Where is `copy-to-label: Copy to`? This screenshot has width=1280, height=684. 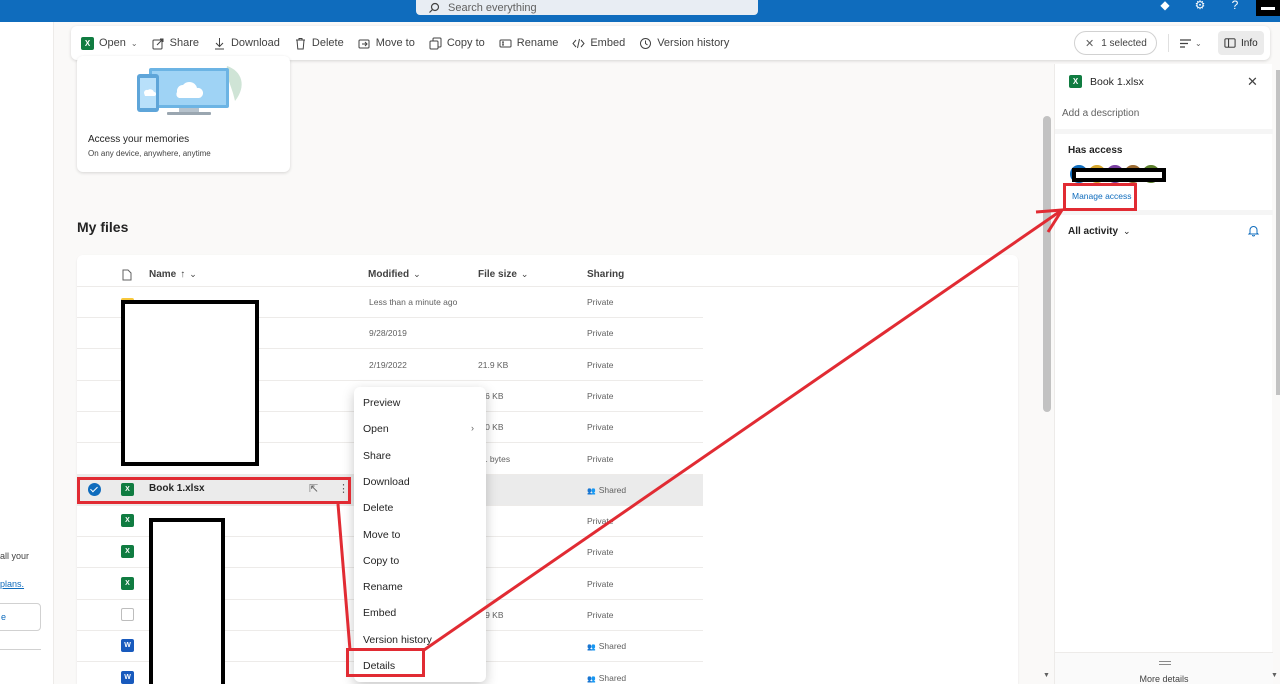
copy-to-label: Copy to is located at coordinates (465, 43).